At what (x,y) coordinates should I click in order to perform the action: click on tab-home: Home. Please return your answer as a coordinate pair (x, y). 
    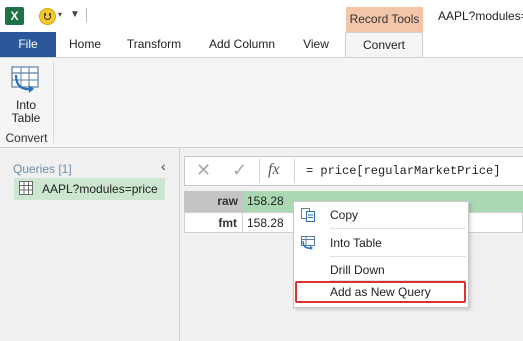
    Looking at the image, I should click on (85, 44).